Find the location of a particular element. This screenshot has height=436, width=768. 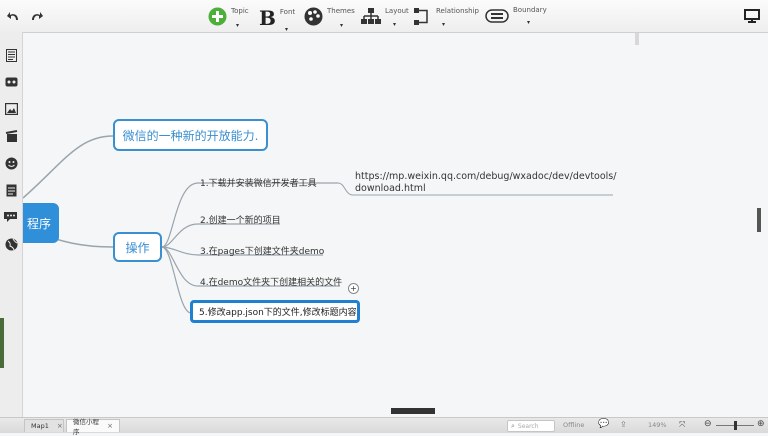

search-icon: ⌕ is located at coordinates (513, 425).